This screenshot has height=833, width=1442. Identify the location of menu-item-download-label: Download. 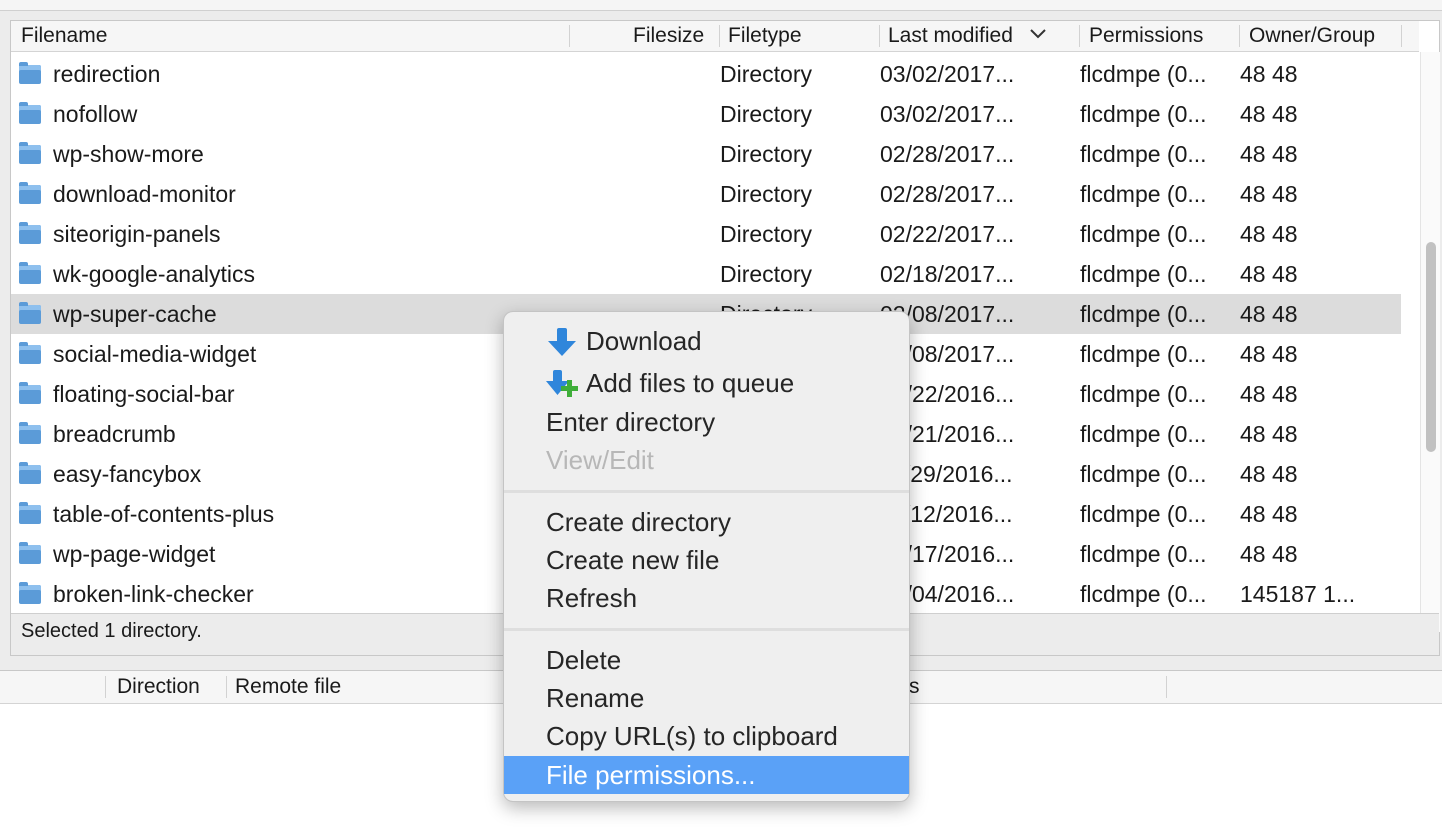
(644, 341).